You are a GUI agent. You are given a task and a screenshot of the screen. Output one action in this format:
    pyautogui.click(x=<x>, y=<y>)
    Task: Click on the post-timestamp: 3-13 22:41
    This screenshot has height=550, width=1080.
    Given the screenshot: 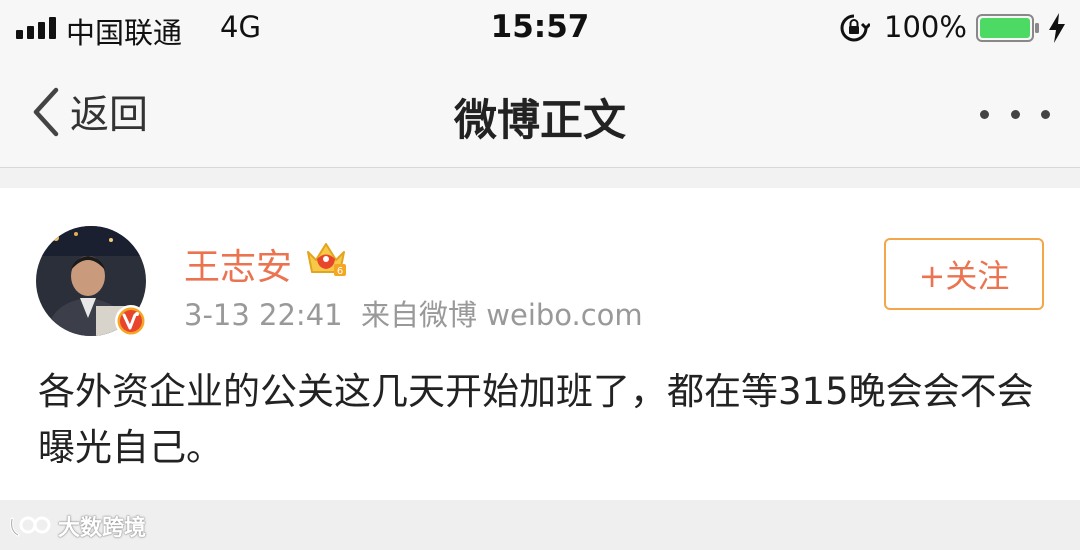 What is the action you would take?
    pyautogui.click(x=263, y=315)
    